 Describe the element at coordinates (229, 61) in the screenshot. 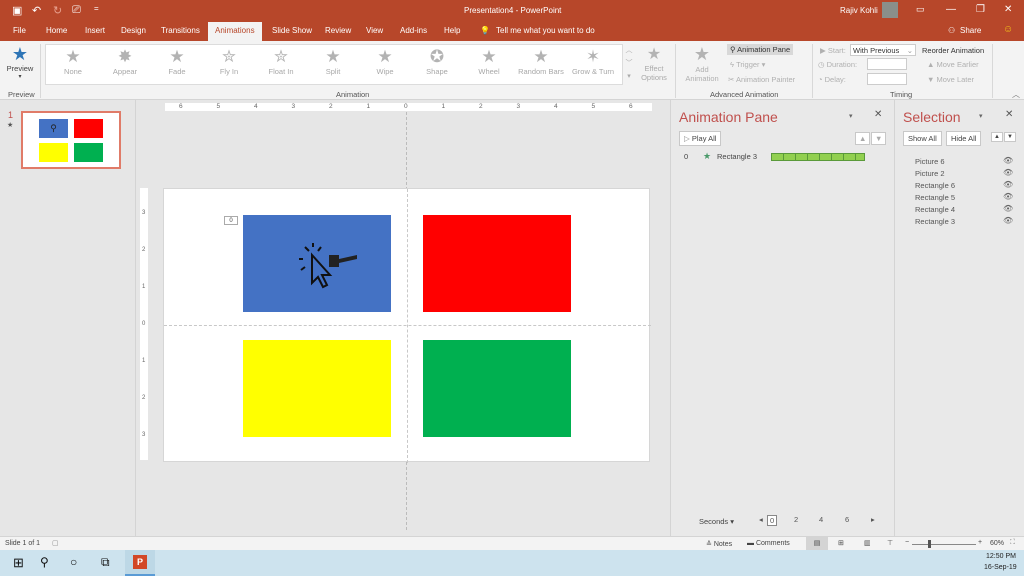

I see `anim-fly-in: ✮ Fly In` at that location.